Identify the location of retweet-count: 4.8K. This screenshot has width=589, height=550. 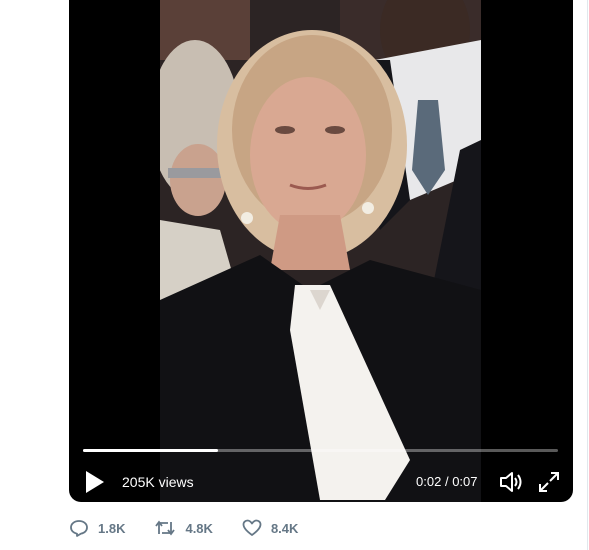
(199, 528).